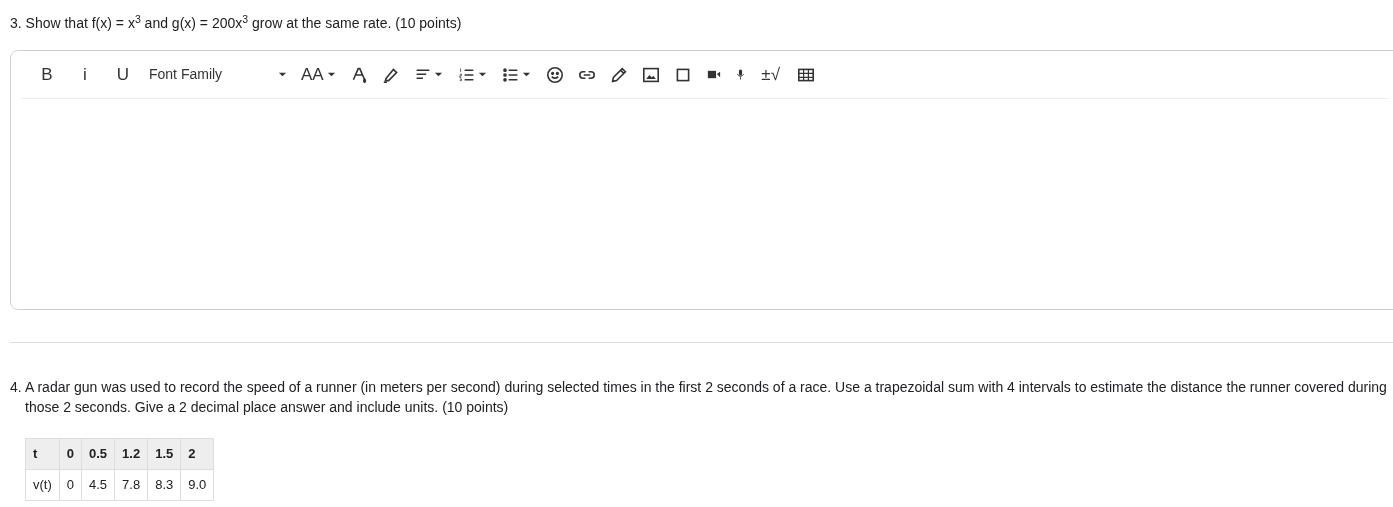 This screenshot has width=1393, height=507. What do you see at coordinates (682, 74) in the screenshot?
I see `square-icon` at bounding box center [682, 74].